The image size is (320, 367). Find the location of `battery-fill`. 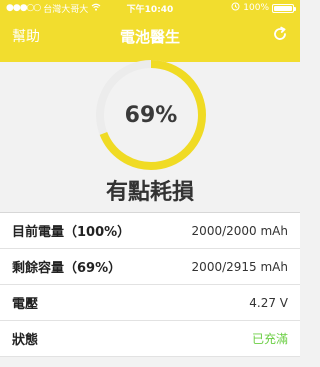

battery-fill is located at coordinates (283, 8).